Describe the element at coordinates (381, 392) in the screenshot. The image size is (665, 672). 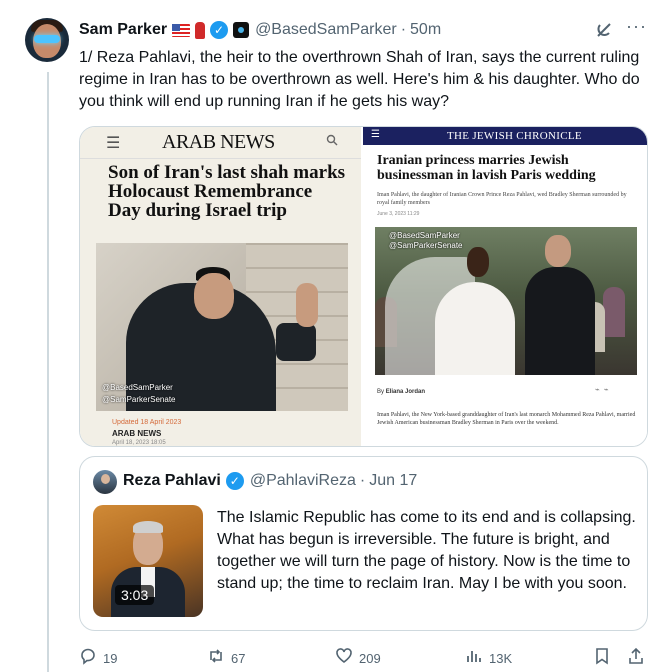
I see `jc-byline-prefix: By` at that location.